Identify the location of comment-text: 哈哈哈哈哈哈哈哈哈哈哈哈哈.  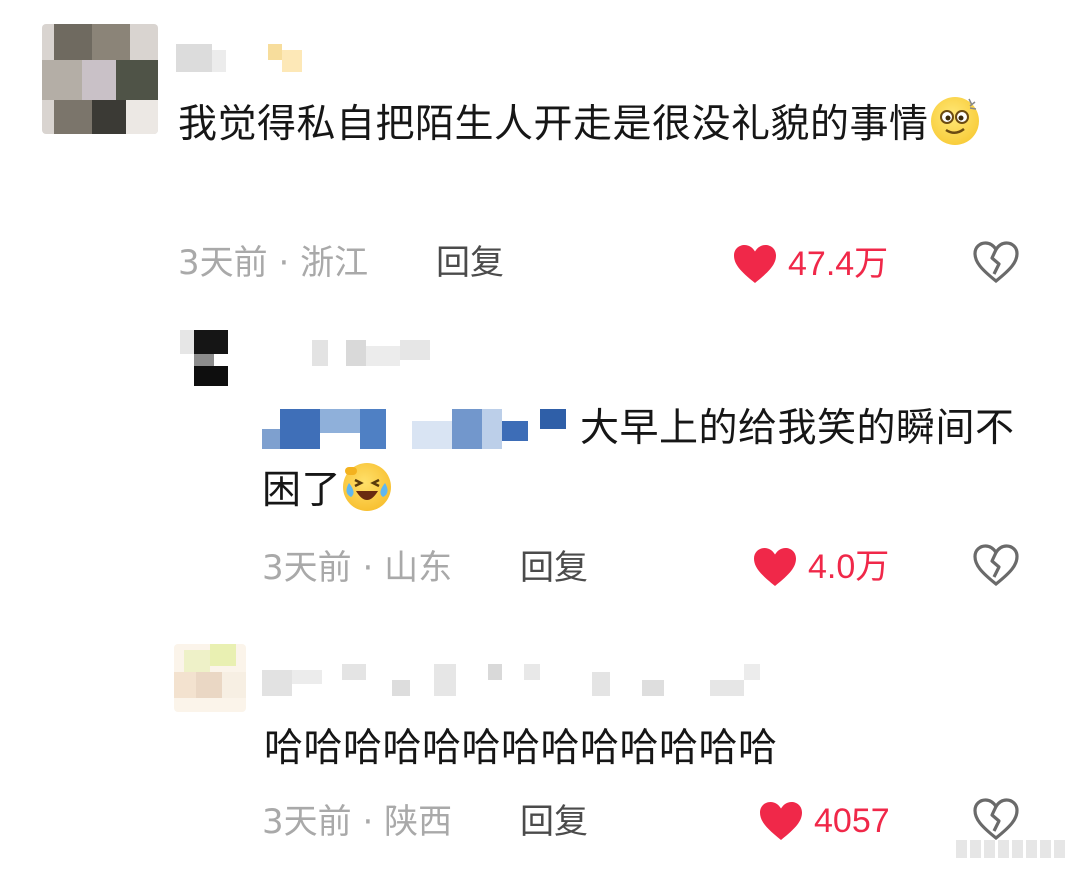
(521, 748).